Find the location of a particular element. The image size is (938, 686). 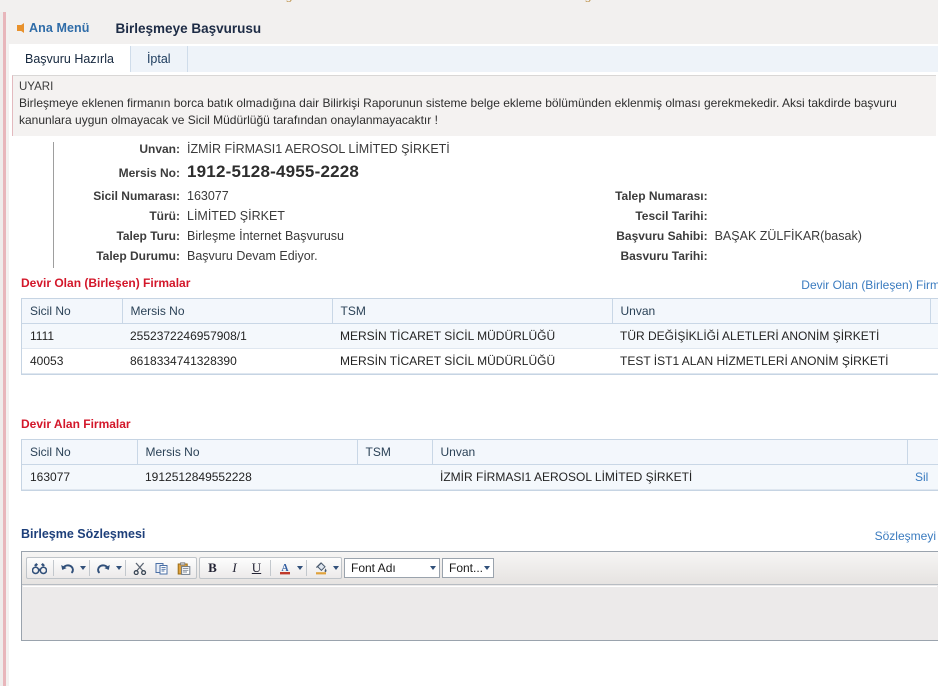

binoculars-icon is located at coordinates (39, 568).